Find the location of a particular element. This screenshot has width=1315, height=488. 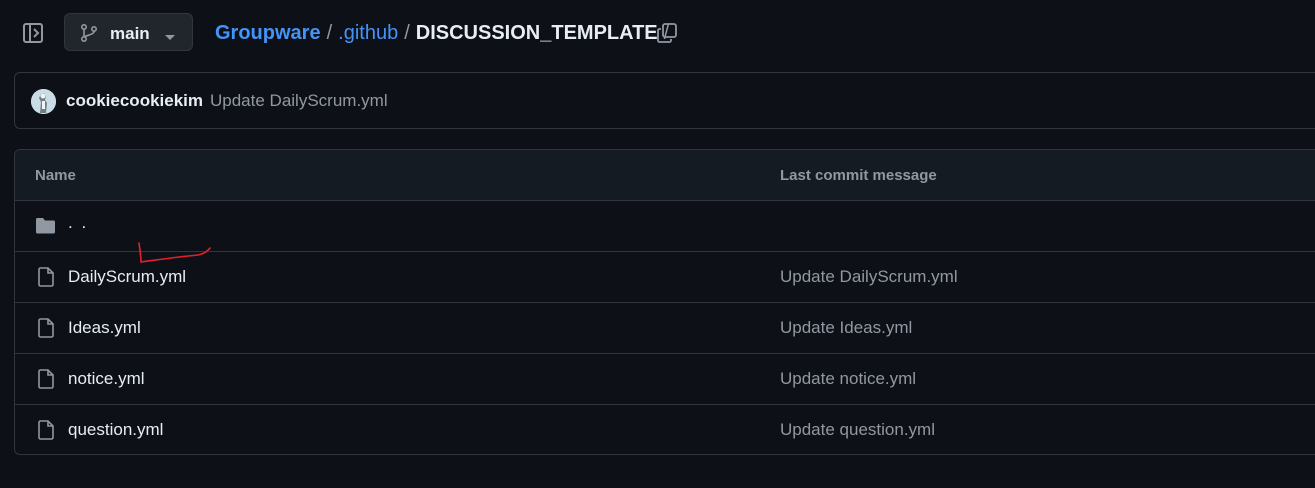

commit-author-link: cookiecookiekim is located at coordinates (134, 101).